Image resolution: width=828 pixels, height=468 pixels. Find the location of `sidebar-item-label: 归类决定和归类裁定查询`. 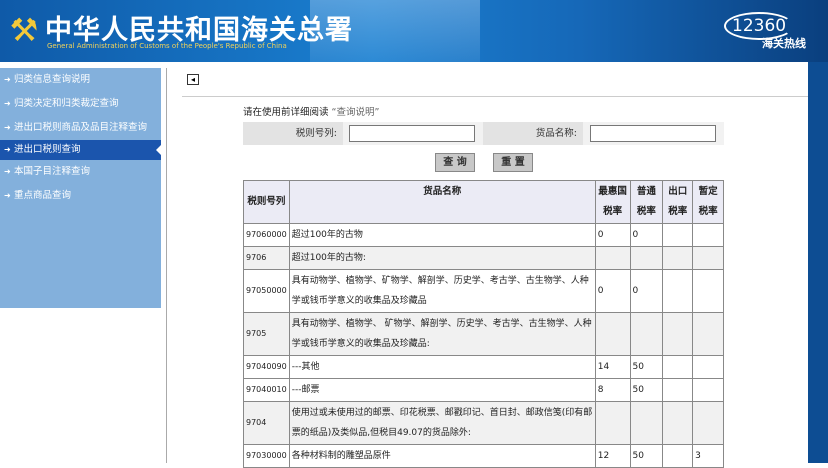

sidebar-item-label: 归类决定和归类裁定查询 is located at coordinates (66, 103).